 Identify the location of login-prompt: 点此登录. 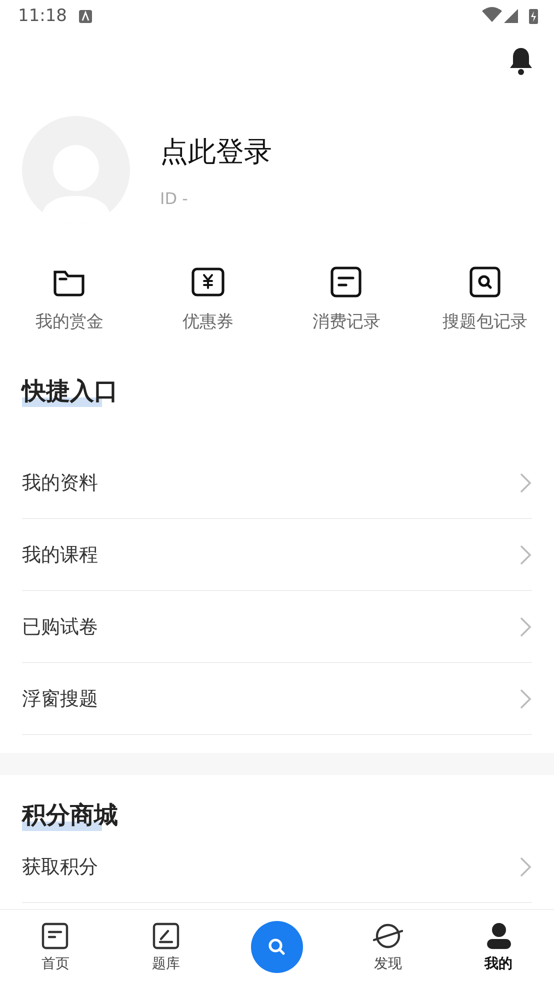
(216, 151).